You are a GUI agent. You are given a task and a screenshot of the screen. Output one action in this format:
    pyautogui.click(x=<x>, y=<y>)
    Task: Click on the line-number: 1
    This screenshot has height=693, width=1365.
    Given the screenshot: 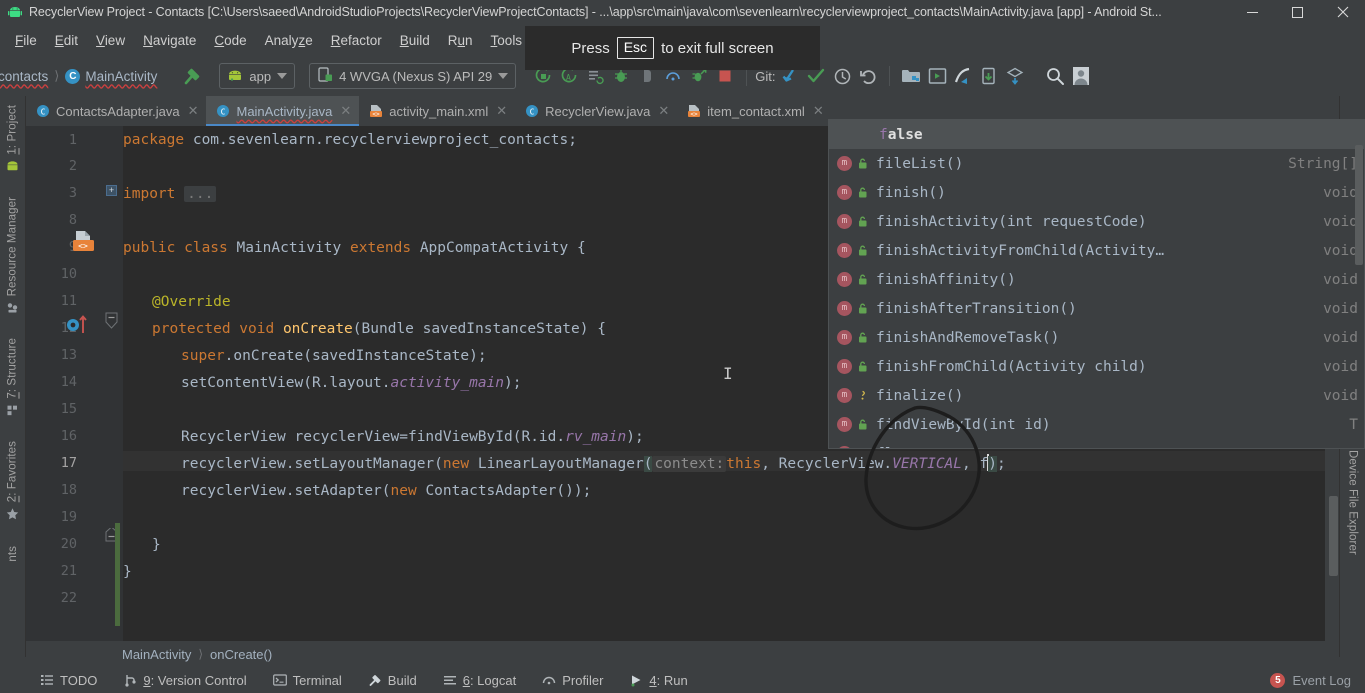 What is the action you would take?
    pyautogui.click(x=72, y=140)
    